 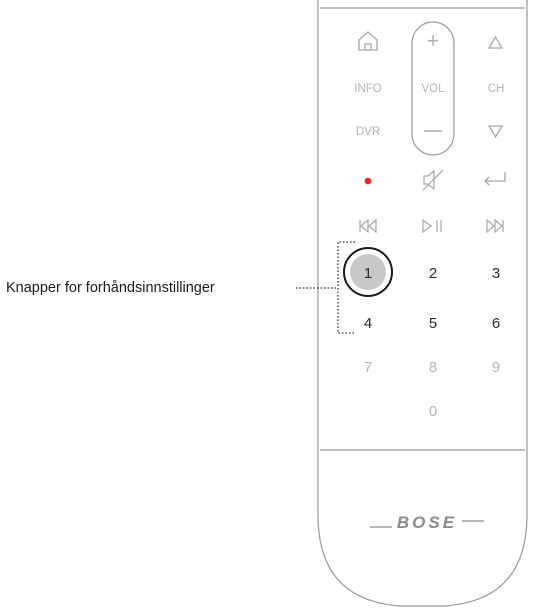 What do you see at coordinates (433, 411) in the screenshot?
I see `key-0-button: 0` at bounding box center [433, 411].